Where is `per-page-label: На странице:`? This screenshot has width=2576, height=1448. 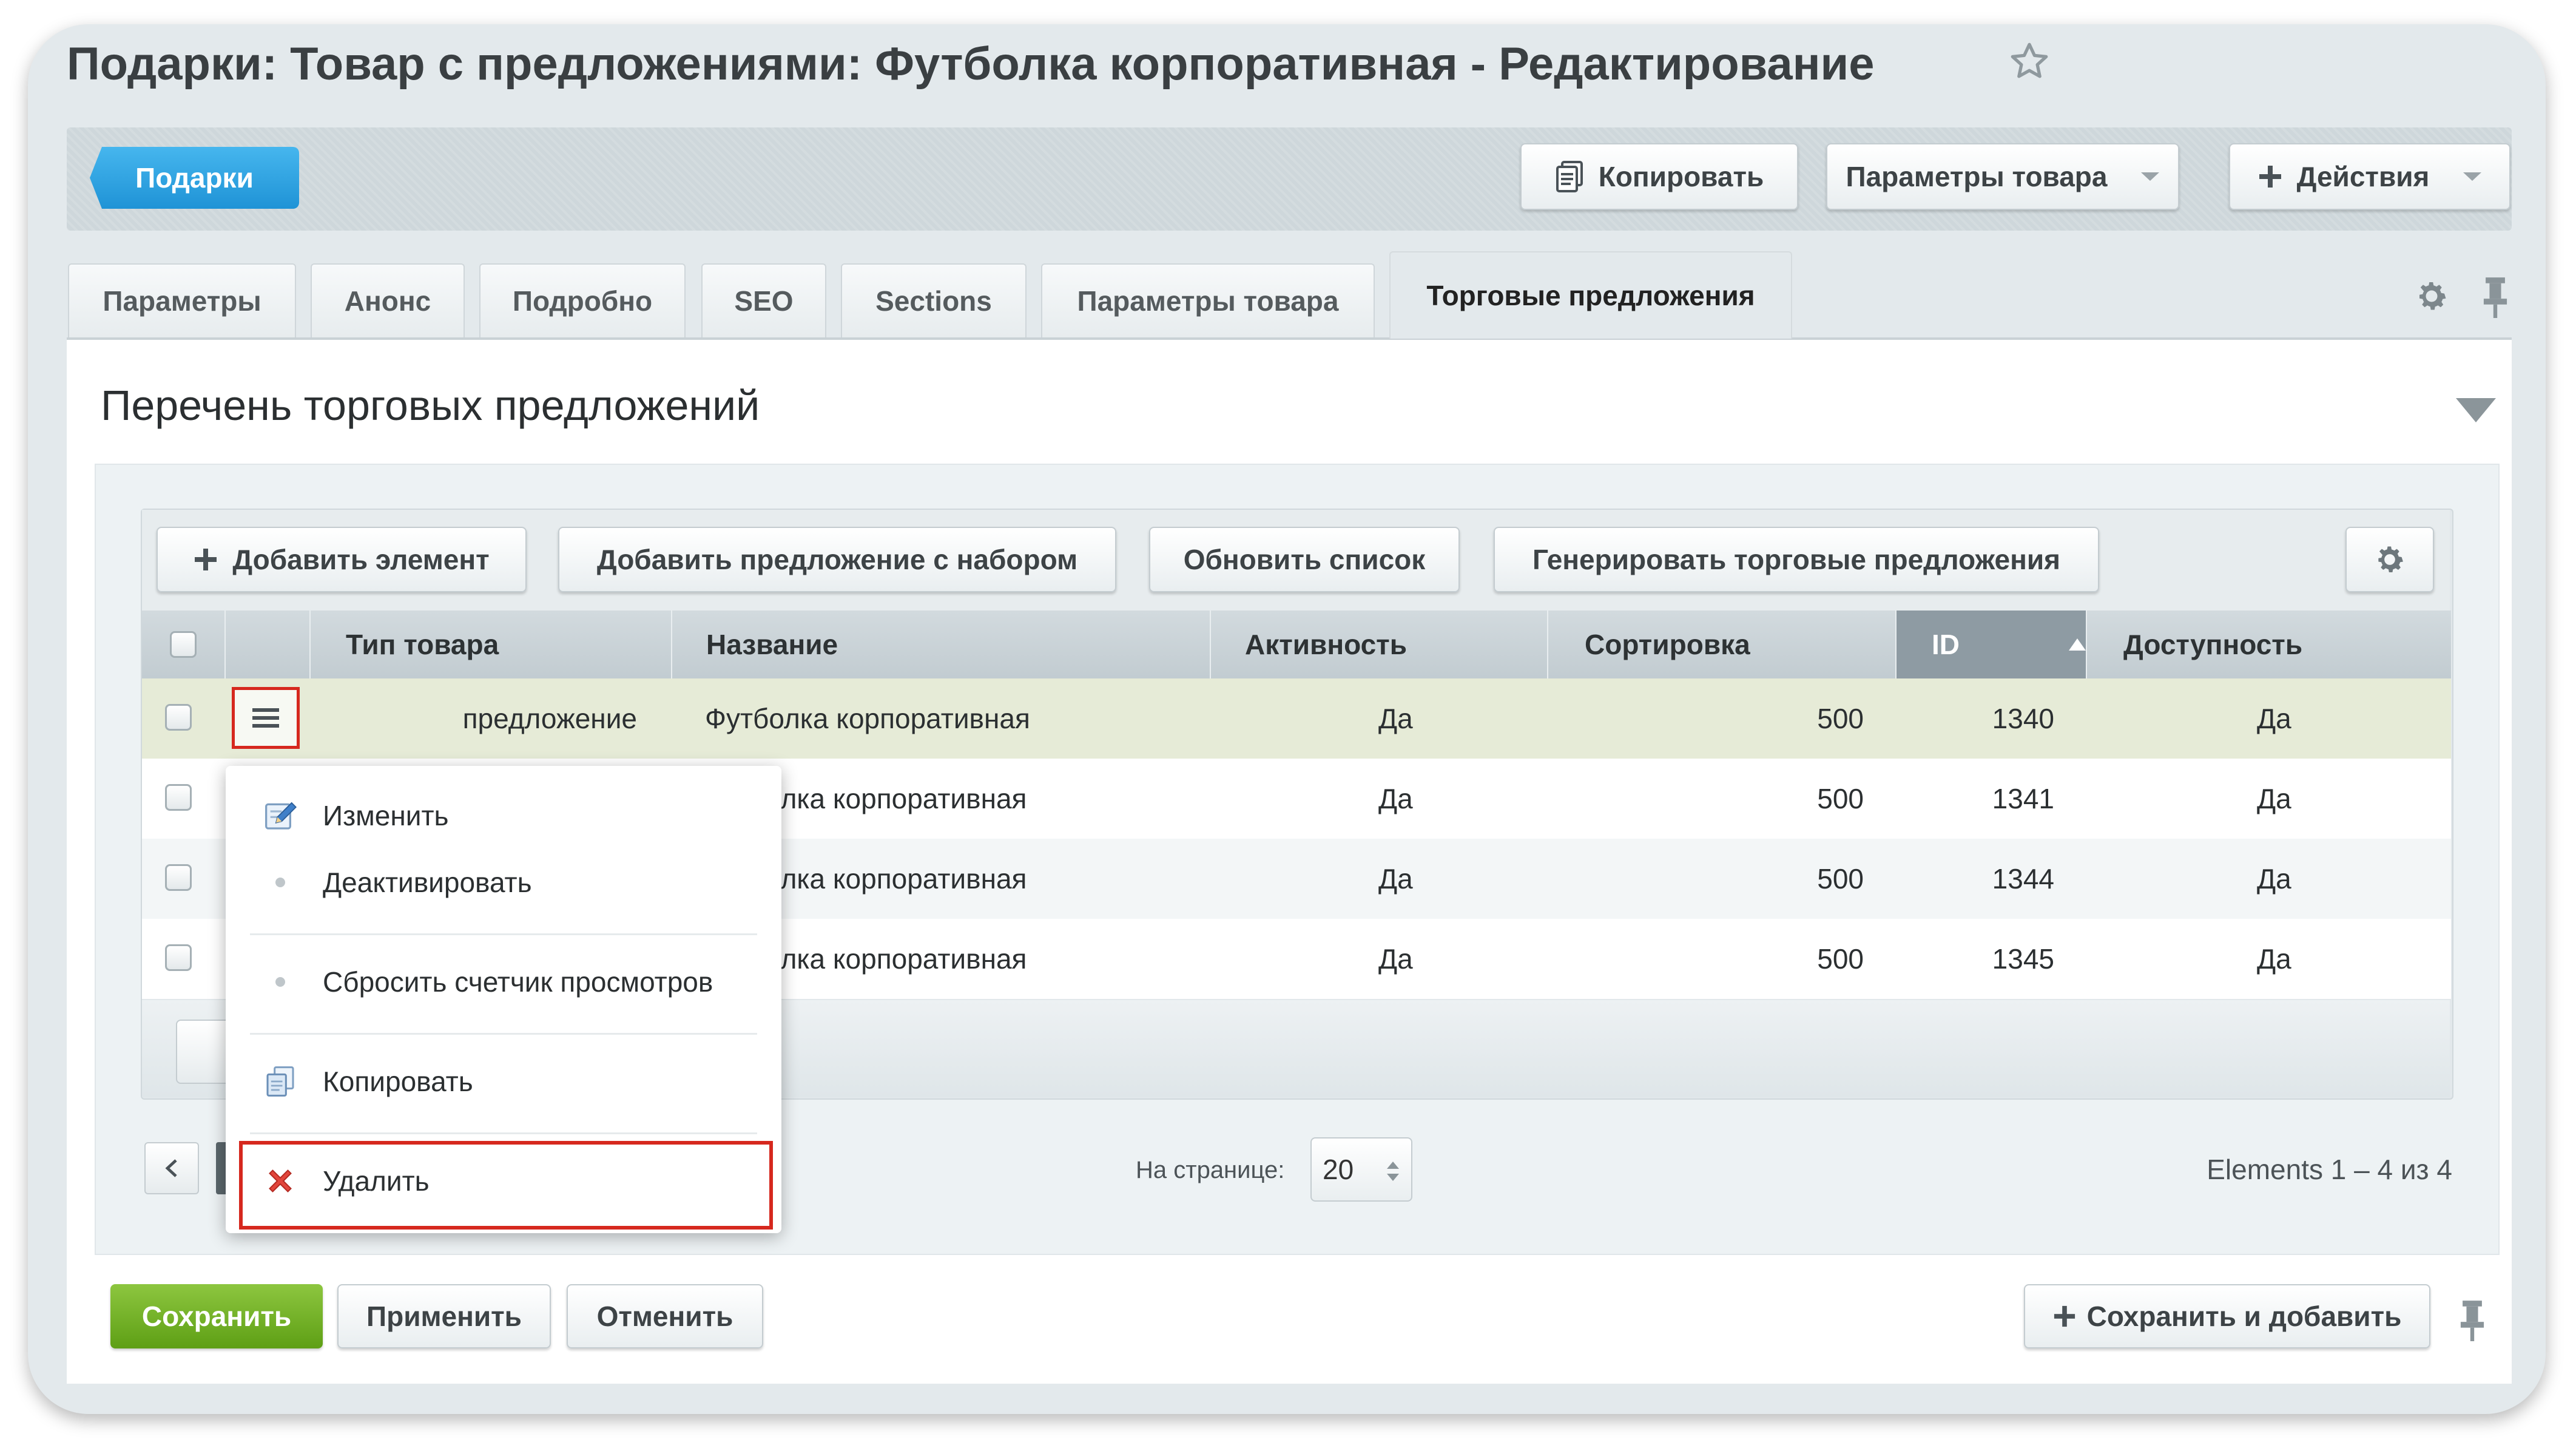 per-page-label: На странице: is located at coordinates (1210, 1170).